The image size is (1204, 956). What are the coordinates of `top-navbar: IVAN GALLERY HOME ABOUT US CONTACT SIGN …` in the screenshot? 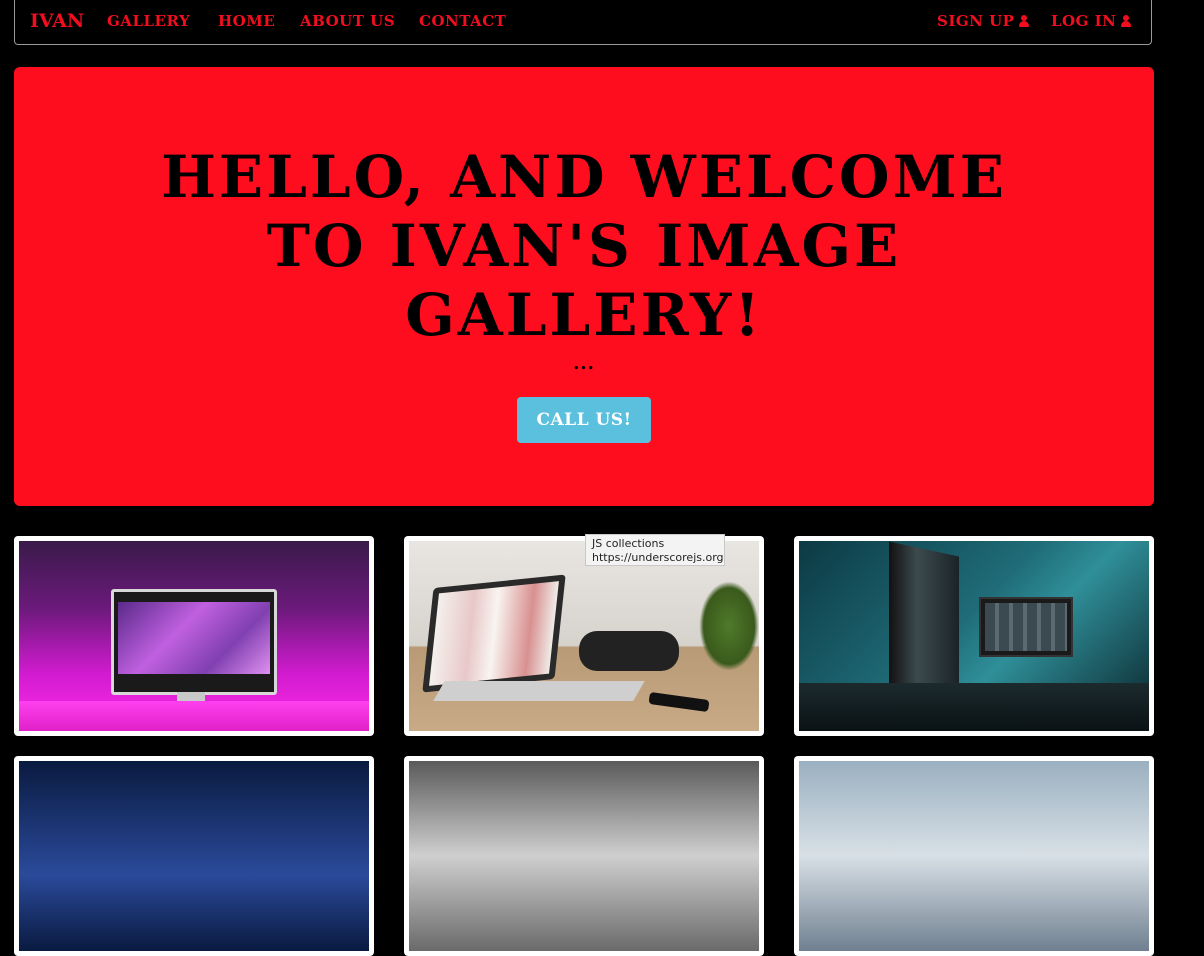 It's located at (583, 22).